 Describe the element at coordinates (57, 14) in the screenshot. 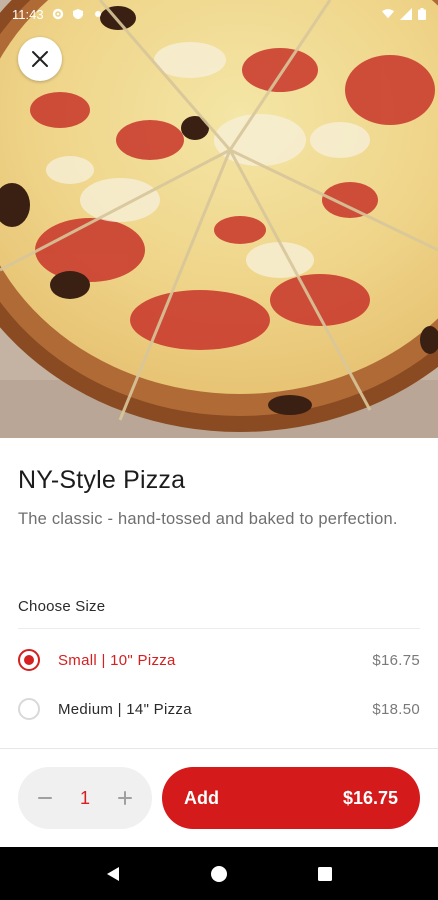

I see `settings-gear-icon` at that location.